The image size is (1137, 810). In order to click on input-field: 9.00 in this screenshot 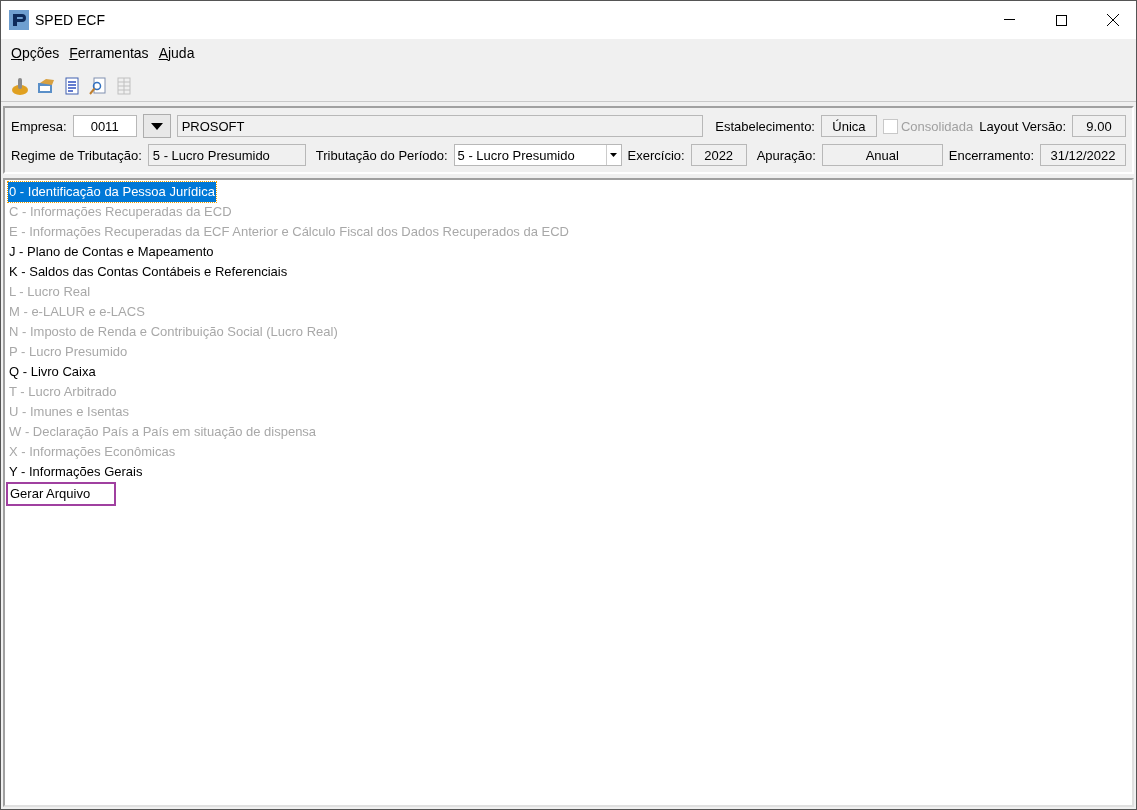, I will do `click(1099, 126)`.